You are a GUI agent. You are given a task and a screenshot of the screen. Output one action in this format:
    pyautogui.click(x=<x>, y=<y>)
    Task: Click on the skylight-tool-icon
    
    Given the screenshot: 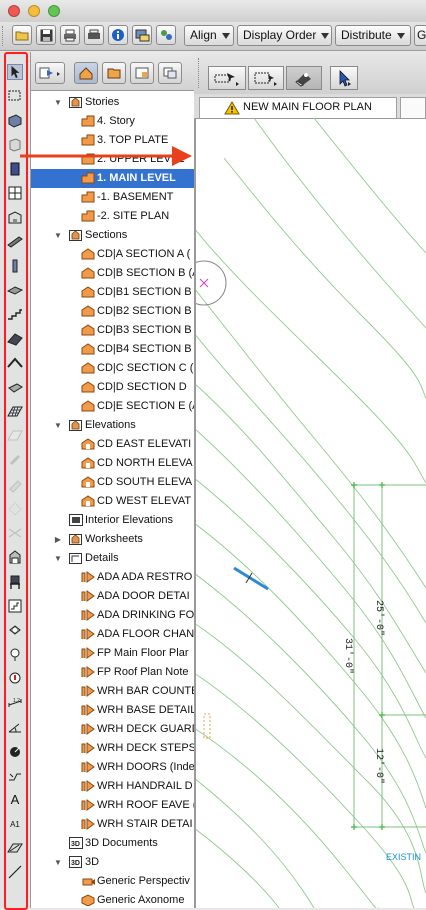 What is the action you would take?
    pyautogui.click(x=15, y=460)
    